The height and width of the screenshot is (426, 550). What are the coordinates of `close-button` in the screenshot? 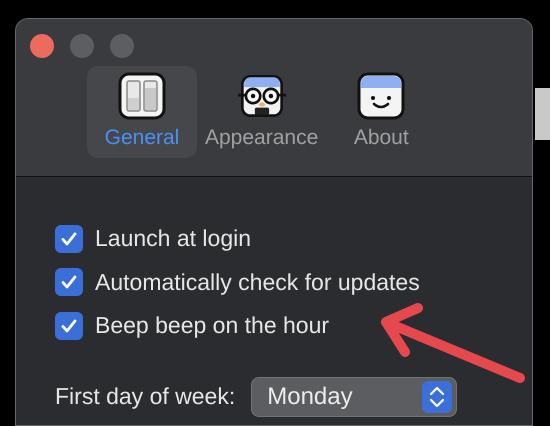 It's located at (42, 46).